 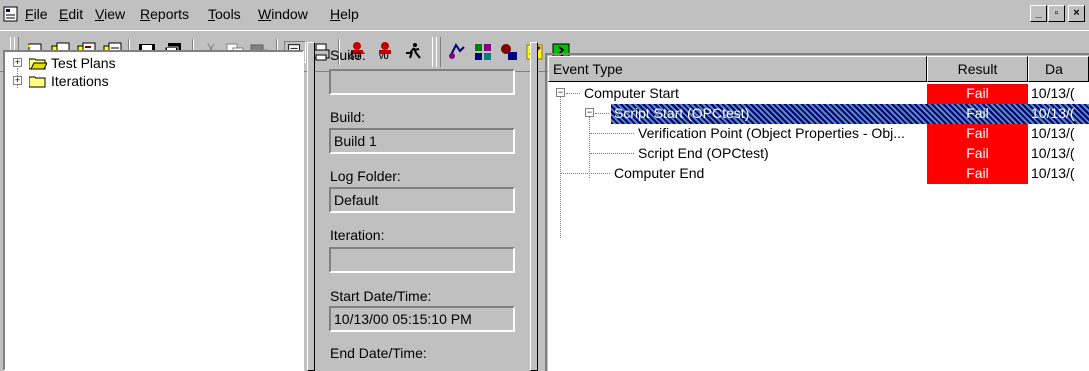 What do you see at coordinates (818, 94) in the screenshot?
I see `table-row: − Computer Start Fail 10/13/(` at bounding box center [818, 94].